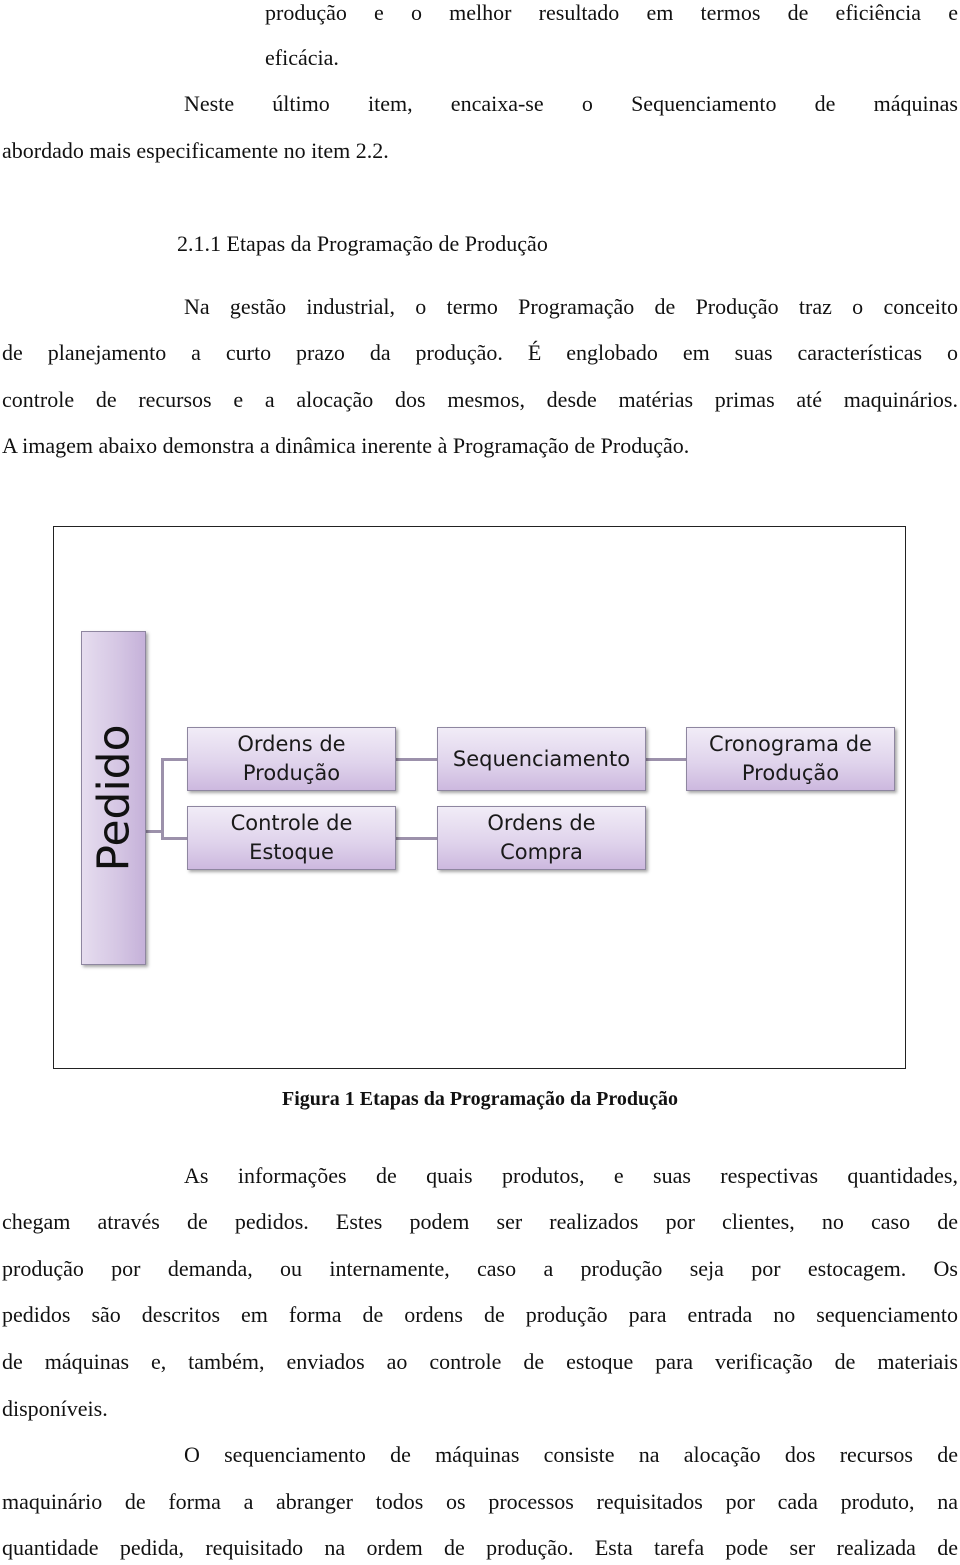 The width and height of the screenshot is (960, 1565). I want to click on diagram-node-label: Ordens de Produção, so click(291, 758).